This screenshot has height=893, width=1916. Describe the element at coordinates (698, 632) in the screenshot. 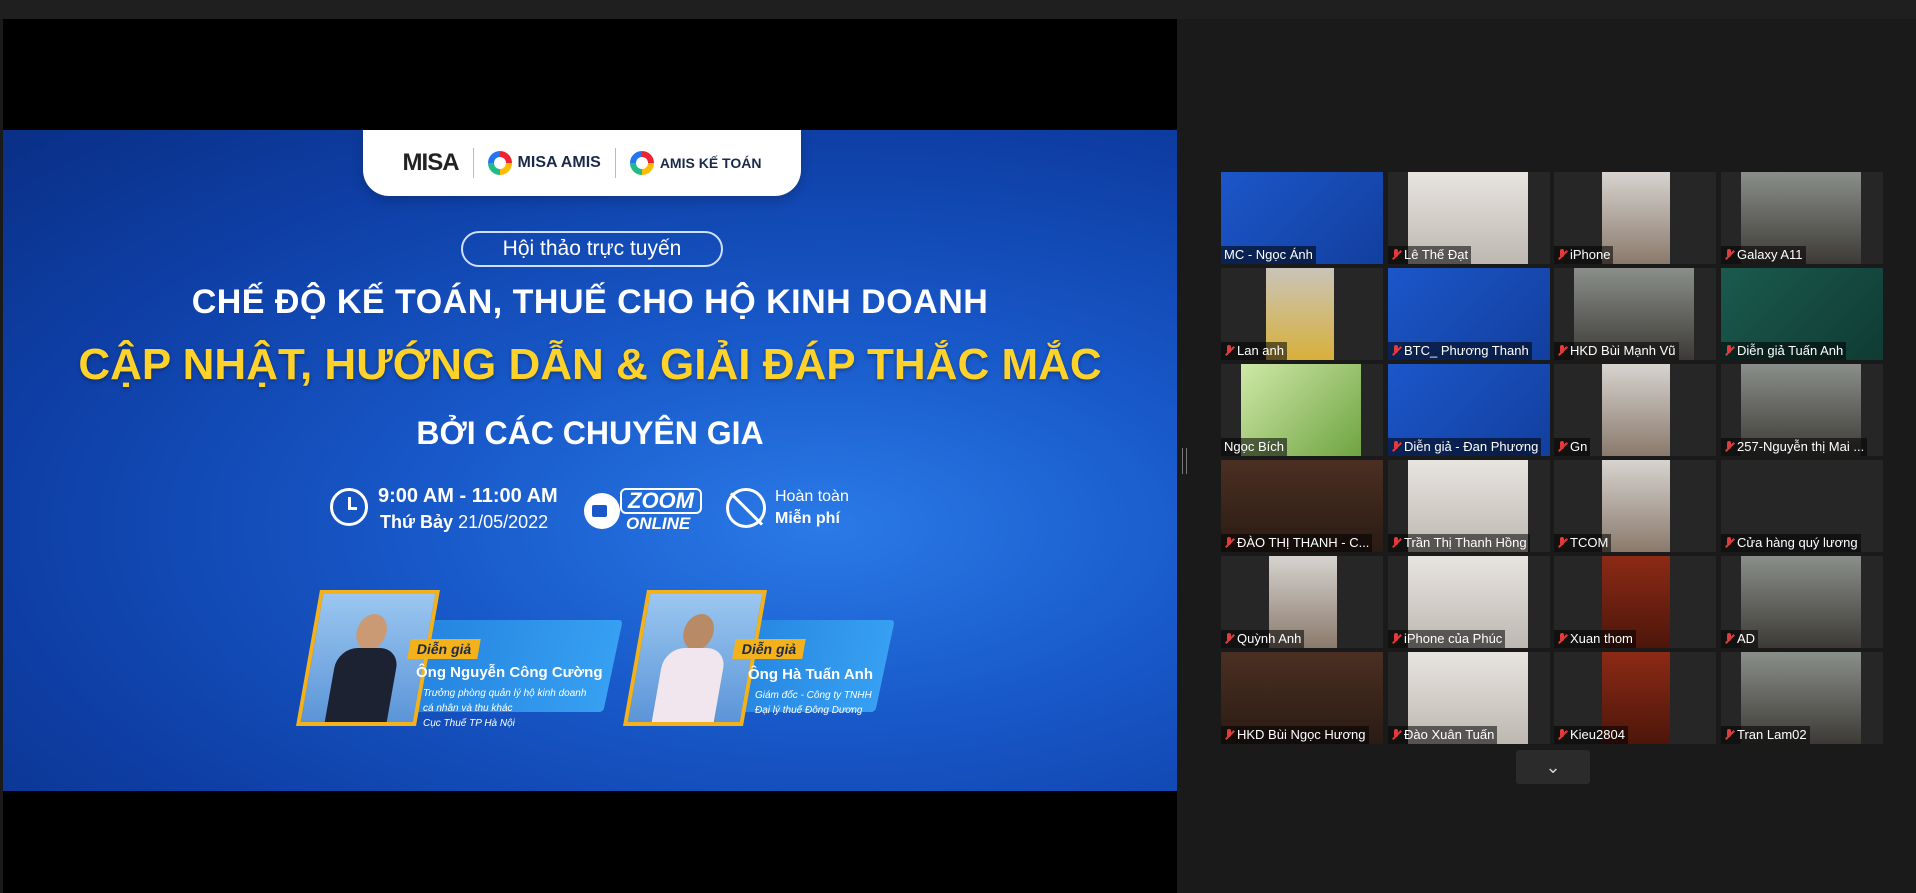

I see `speaker-head` at that location.